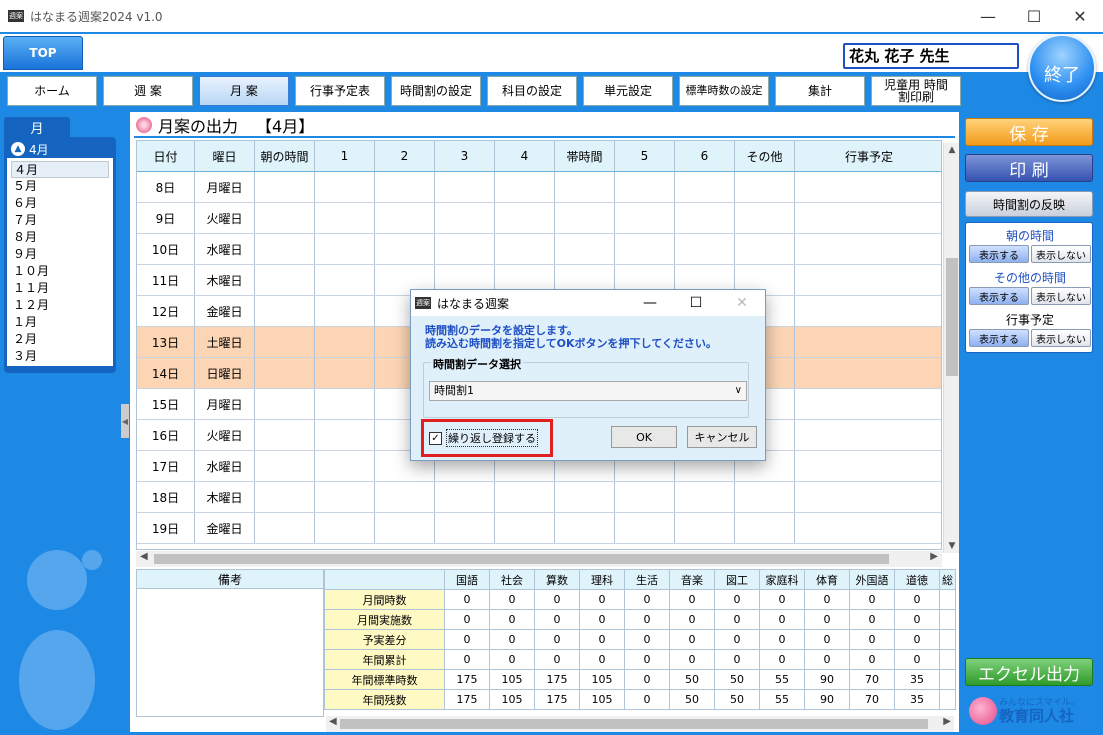 The image size is (1103, 735). Describe the element at coordinates (148, 91) in the screenshot. I see `nav-weekly-plan: 週 案` at that location.